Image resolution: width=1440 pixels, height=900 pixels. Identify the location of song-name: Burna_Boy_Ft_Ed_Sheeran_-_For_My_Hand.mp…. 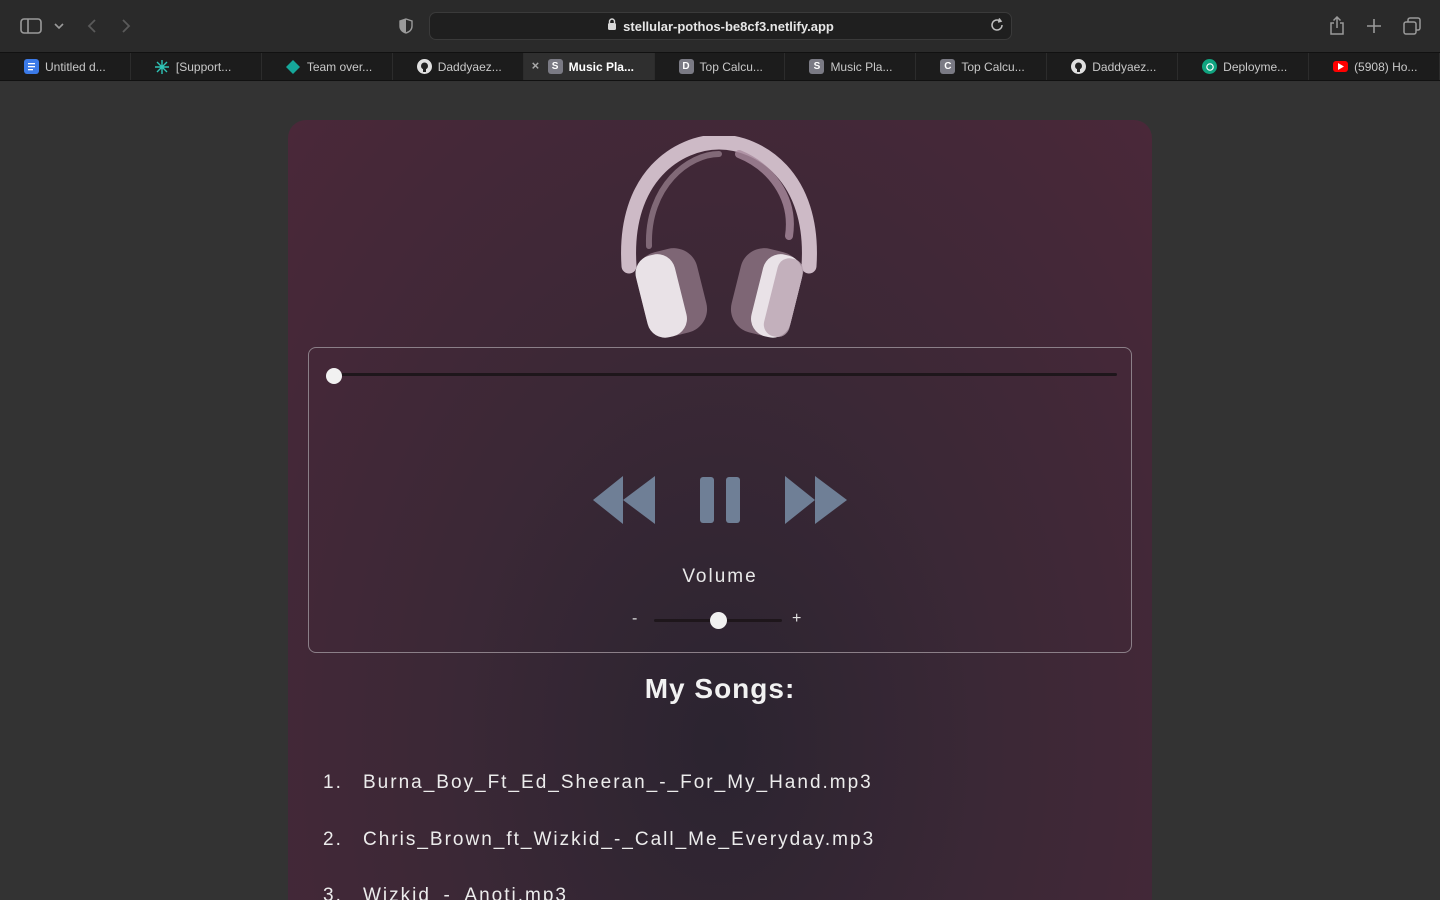
(618, 783).